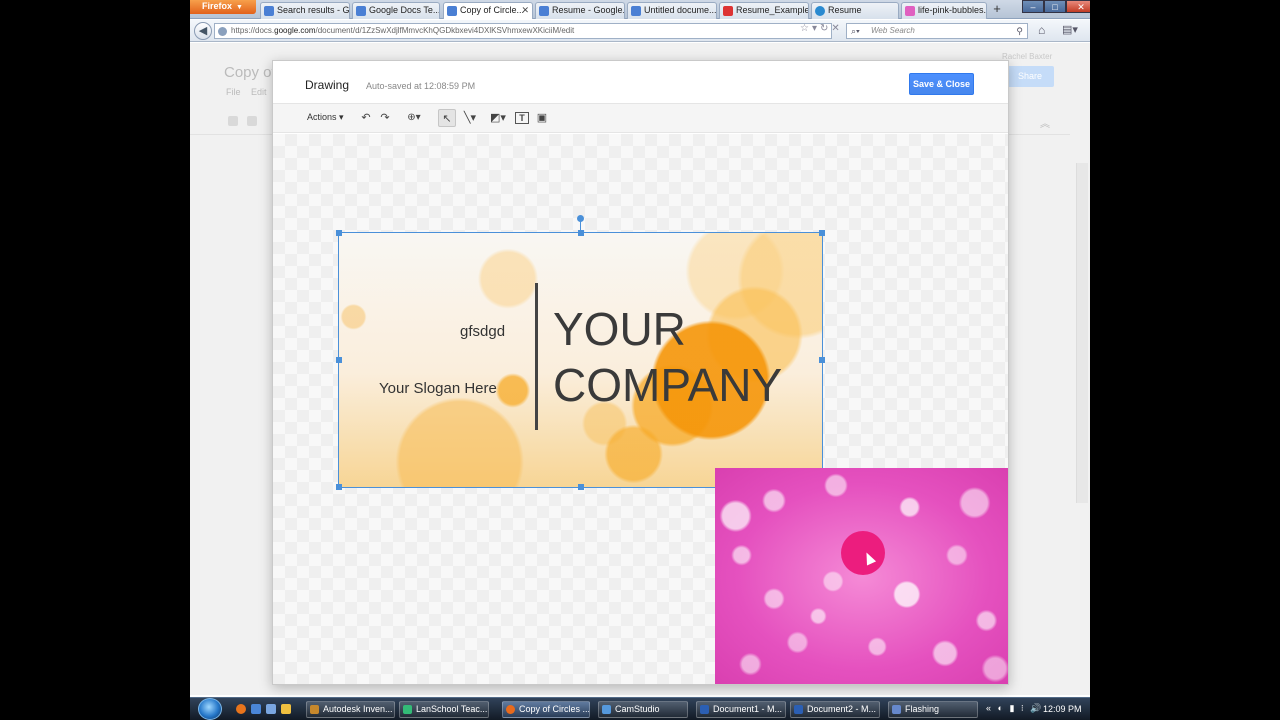 The height and width of the screenshot is (720, 1280). What do you see at coordinates (498, 118) in the screenshot?
I see `shape-icon: ◩▾` at bounding box center [498, 118].